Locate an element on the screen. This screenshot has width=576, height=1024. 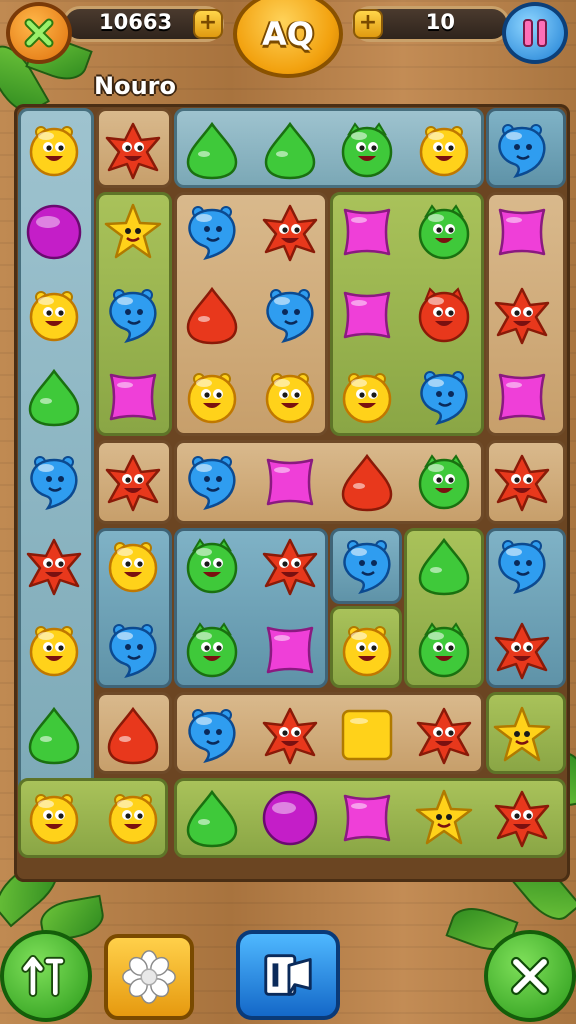
yellow-square-piece is located at coordinates (367, 735).